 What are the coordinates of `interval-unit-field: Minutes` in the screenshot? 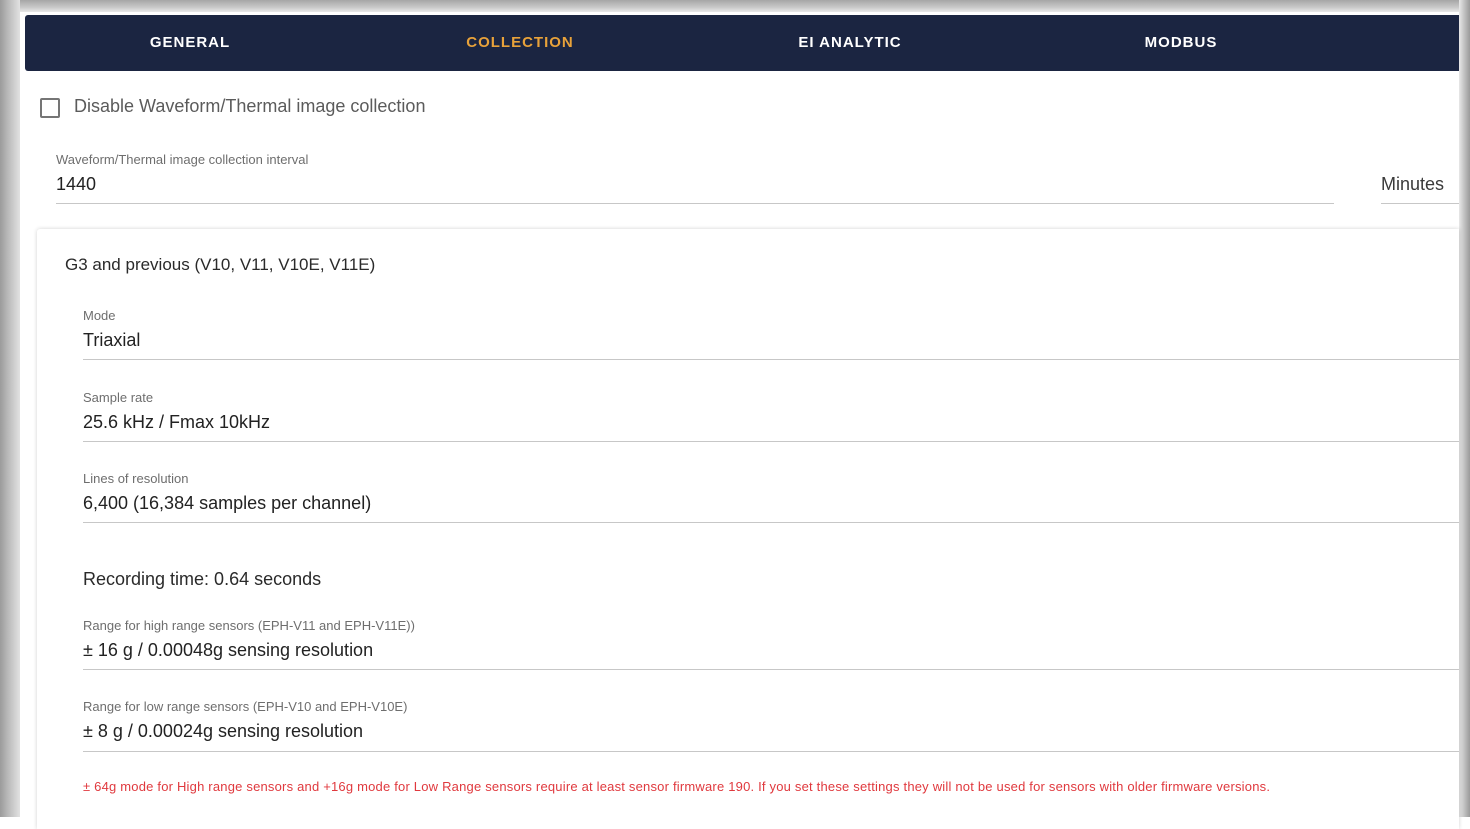 It's located at (1420, 177).